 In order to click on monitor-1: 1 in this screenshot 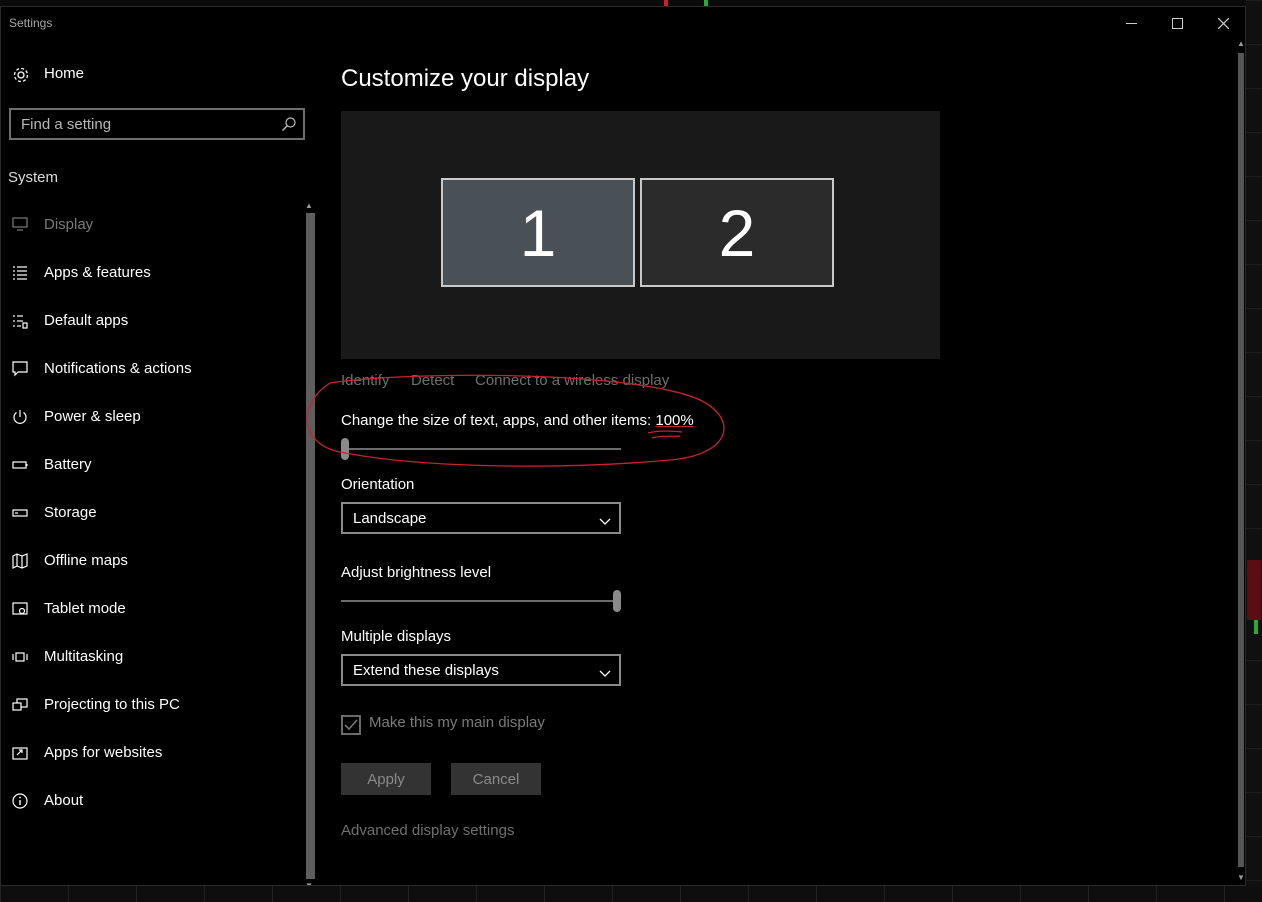, I will do `click(538, 232)`.